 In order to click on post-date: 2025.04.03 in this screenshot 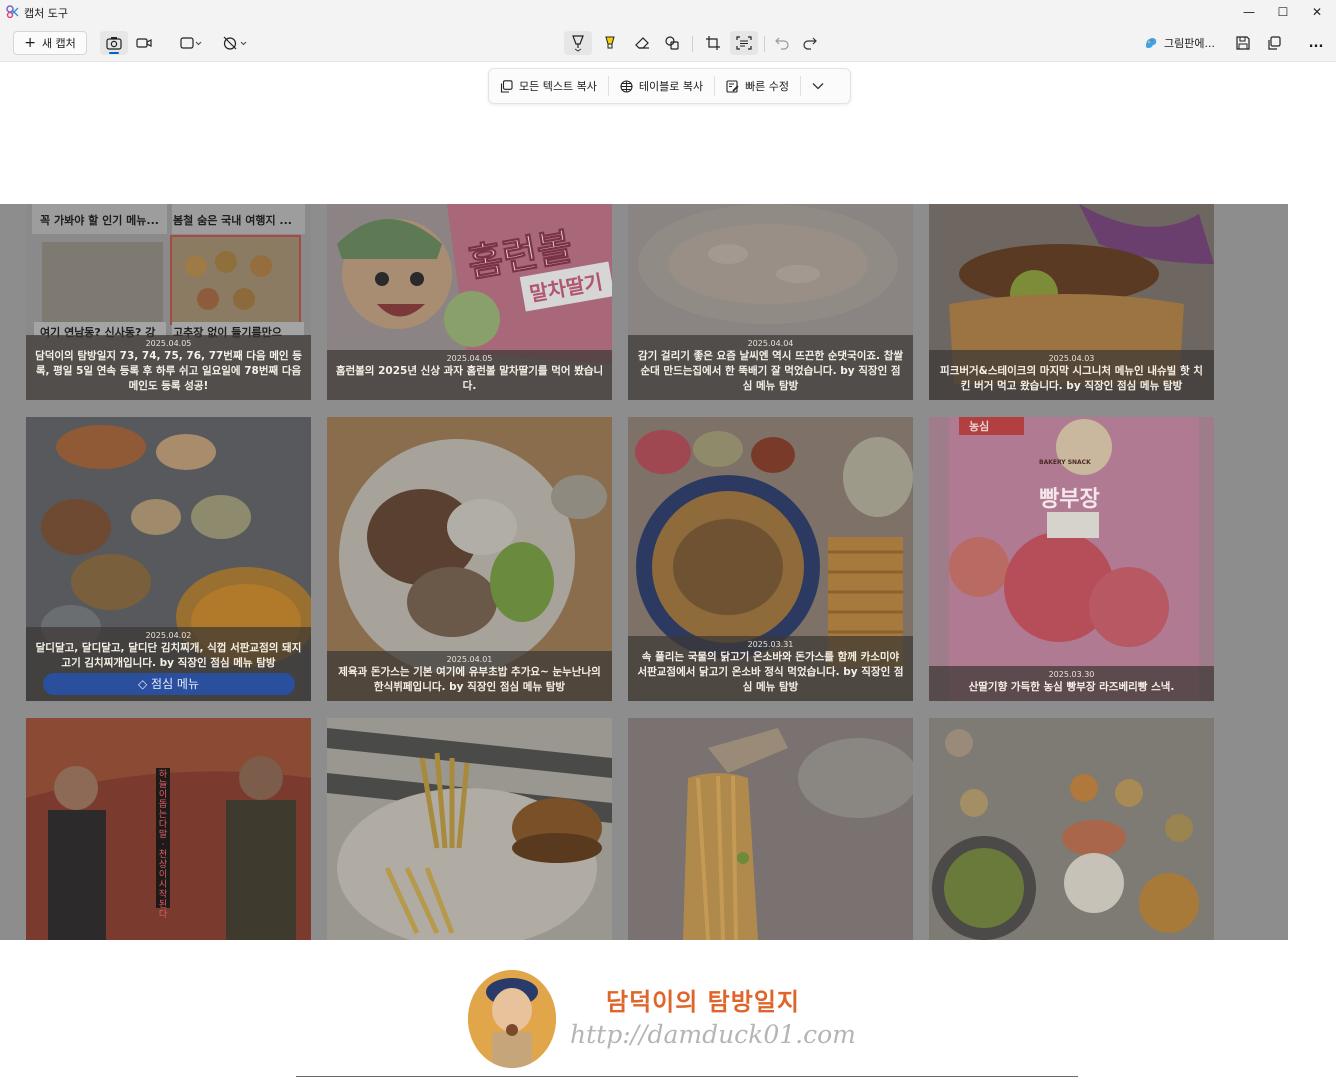, I will do `click(1071, 358)`.